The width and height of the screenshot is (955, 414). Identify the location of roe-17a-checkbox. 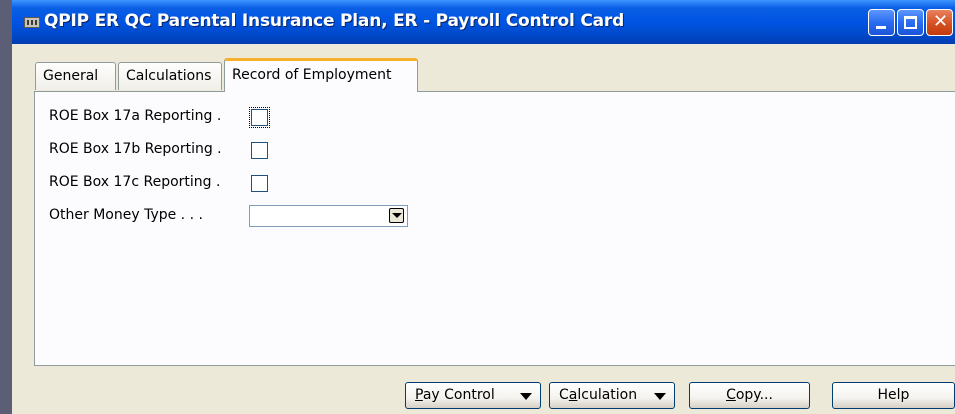
(259, 117).